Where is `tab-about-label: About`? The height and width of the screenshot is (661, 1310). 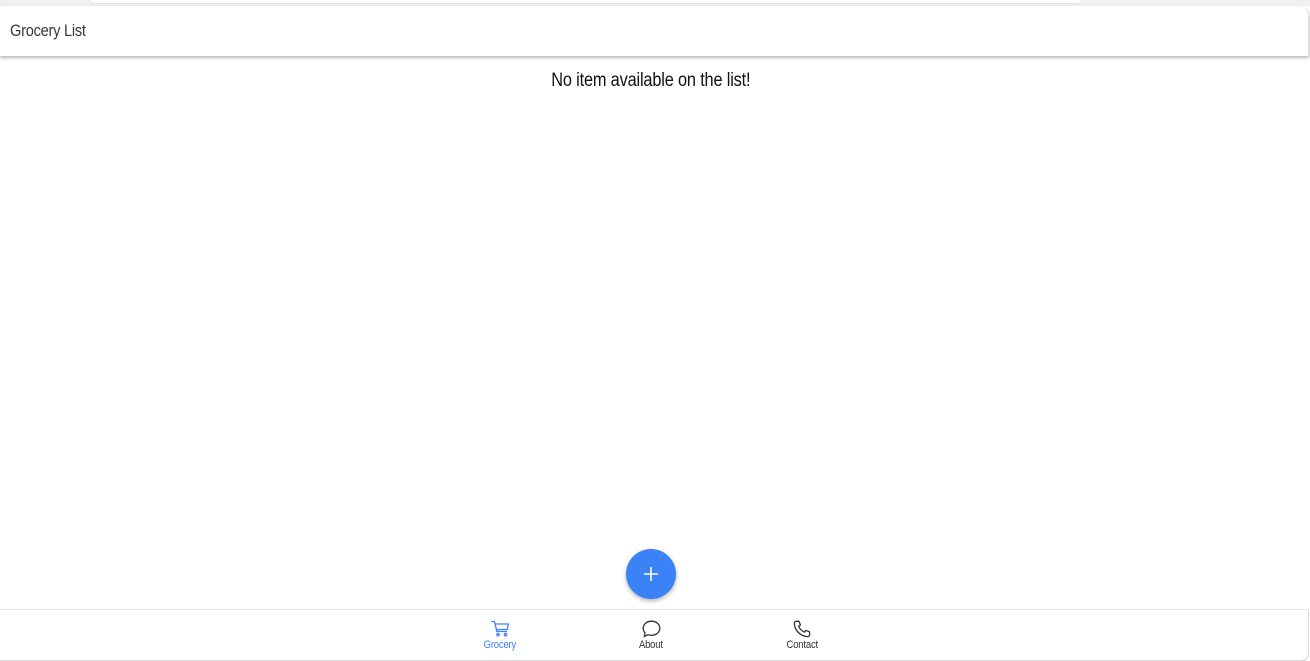
tab-about-label: About is located at coordinates (651, 645).